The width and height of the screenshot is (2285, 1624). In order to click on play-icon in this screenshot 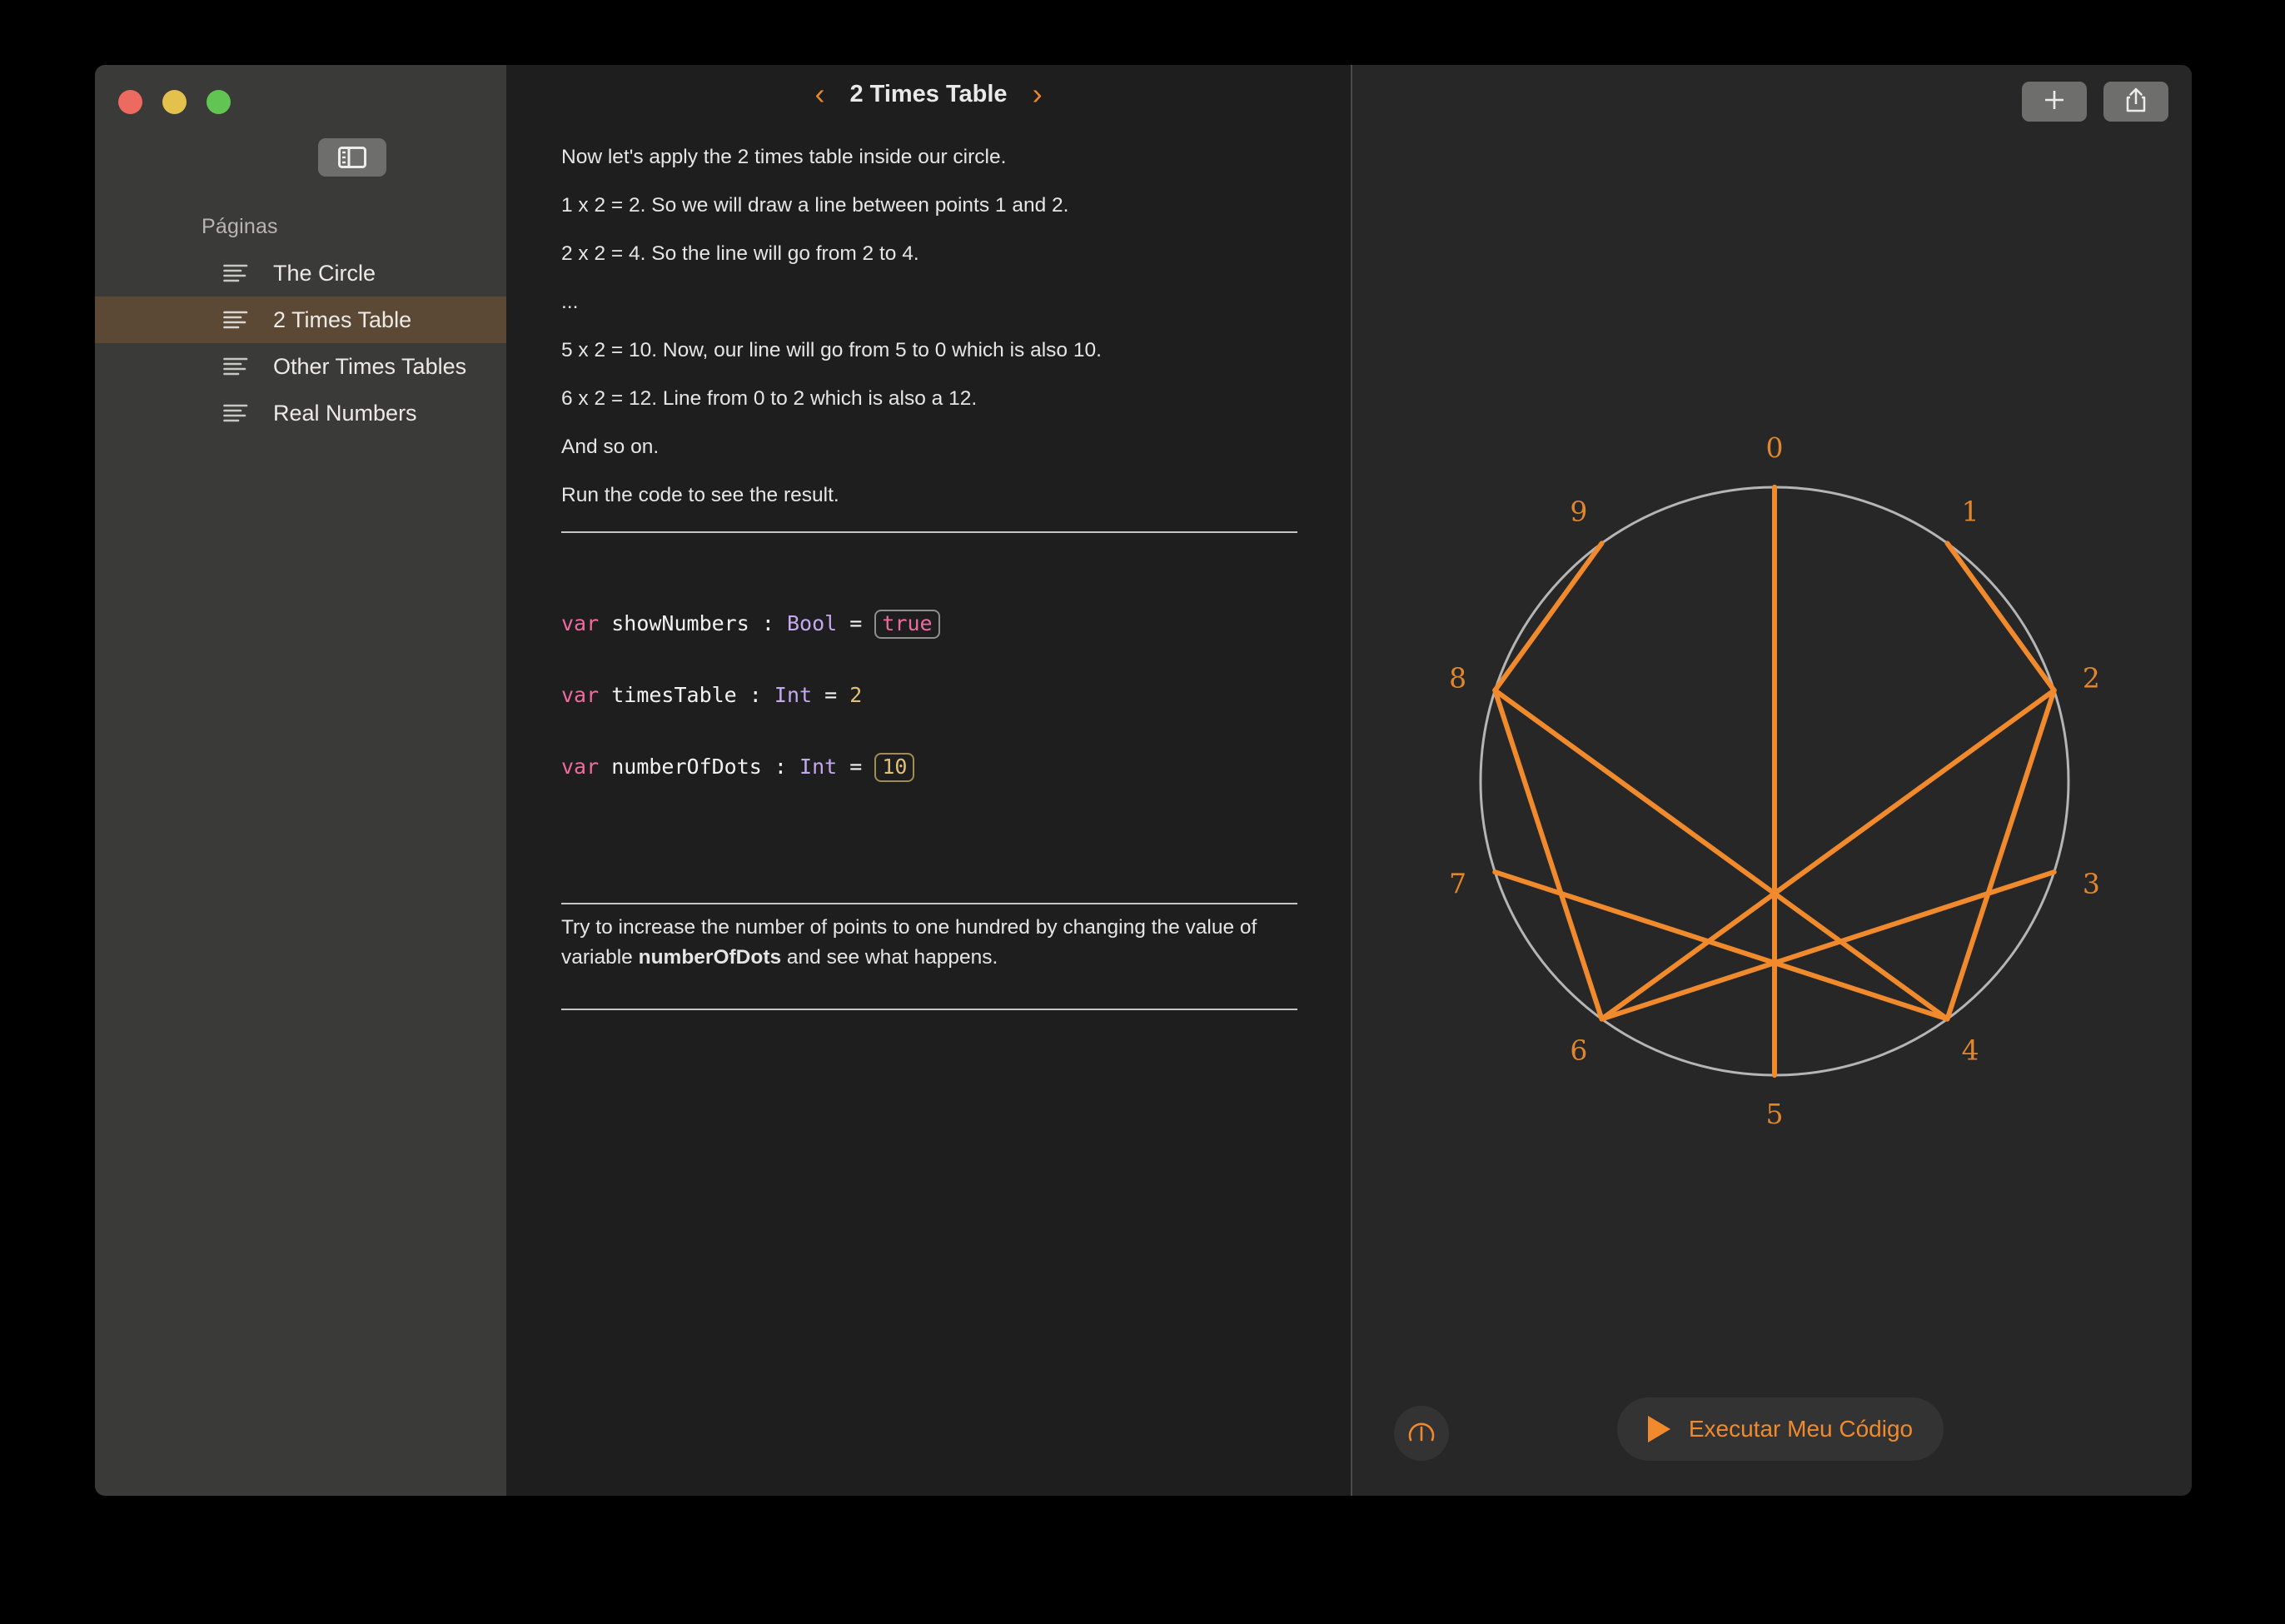, I will do `click(1658, 1429)`.